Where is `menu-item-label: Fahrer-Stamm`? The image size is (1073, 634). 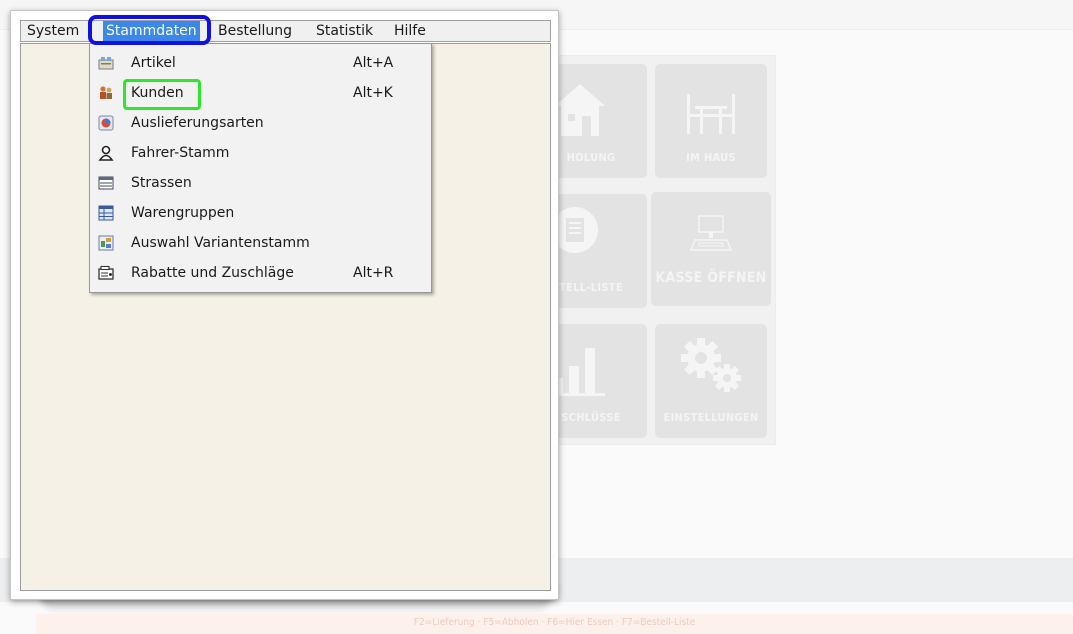
menu-item-label: Fahrer-Stamm is located at coordinates (180, 153).